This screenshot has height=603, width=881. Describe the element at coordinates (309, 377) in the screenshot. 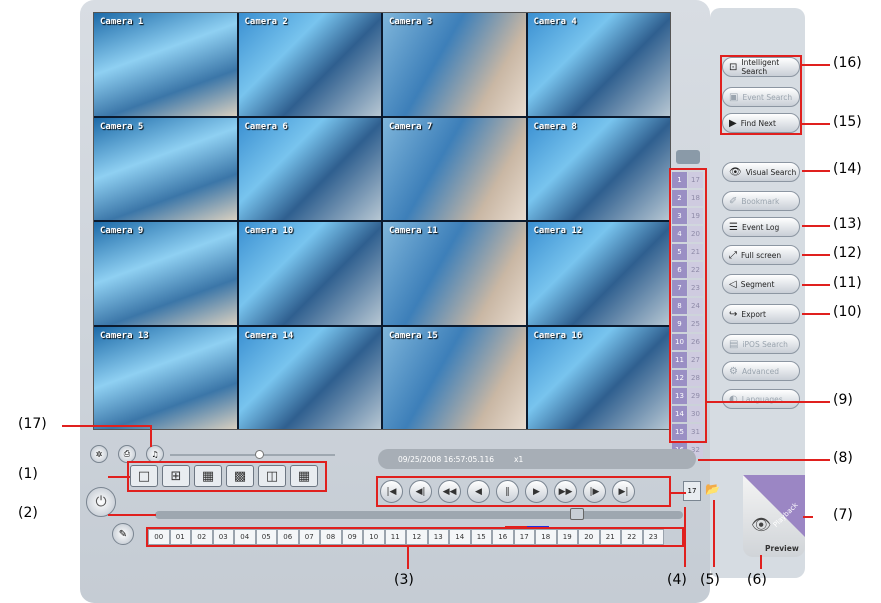

I see `camera-tile: Camera 14` at that location.